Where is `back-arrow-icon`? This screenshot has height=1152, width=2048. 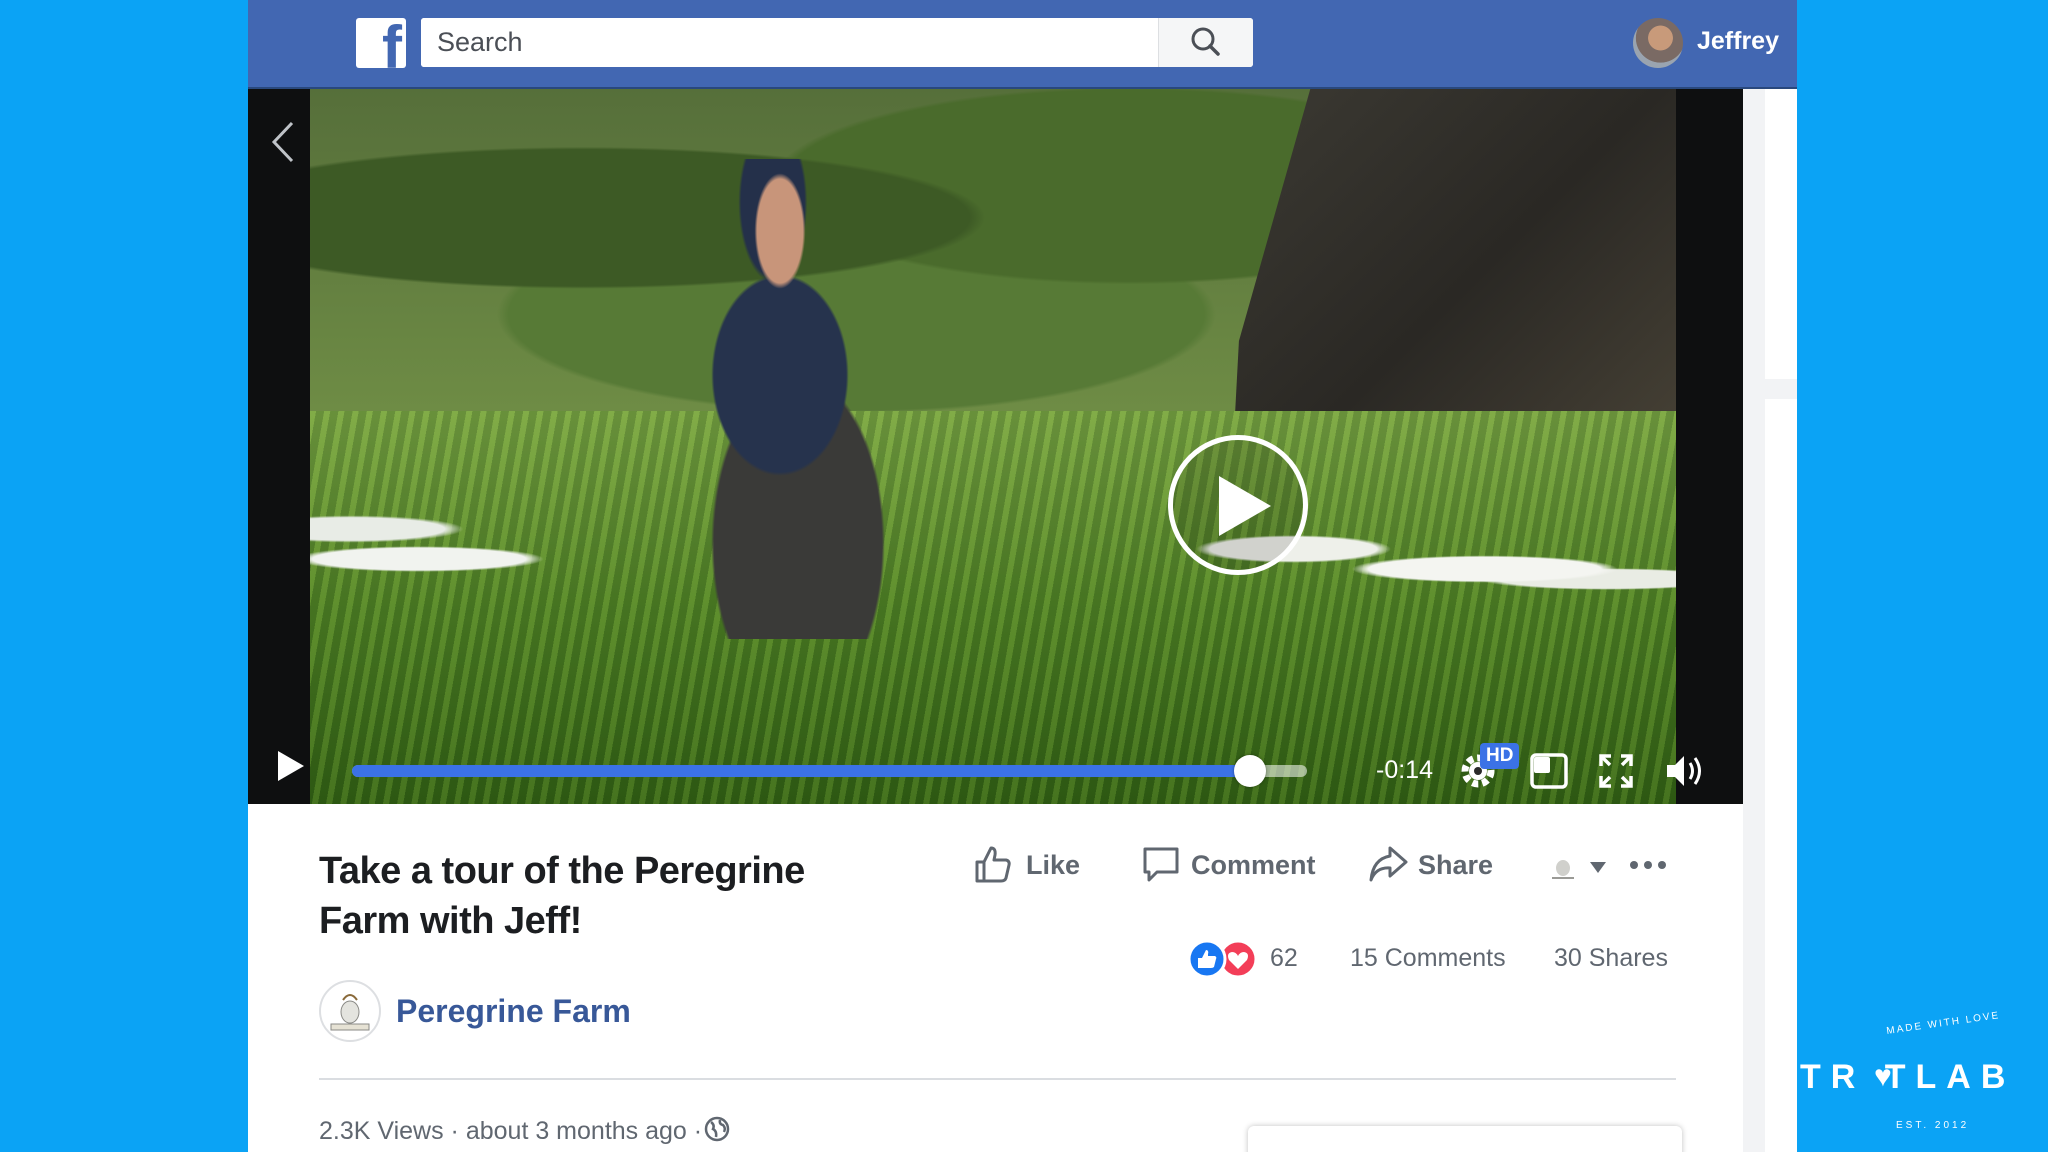 back-arrow-icon is located at coordinates (283, 142).